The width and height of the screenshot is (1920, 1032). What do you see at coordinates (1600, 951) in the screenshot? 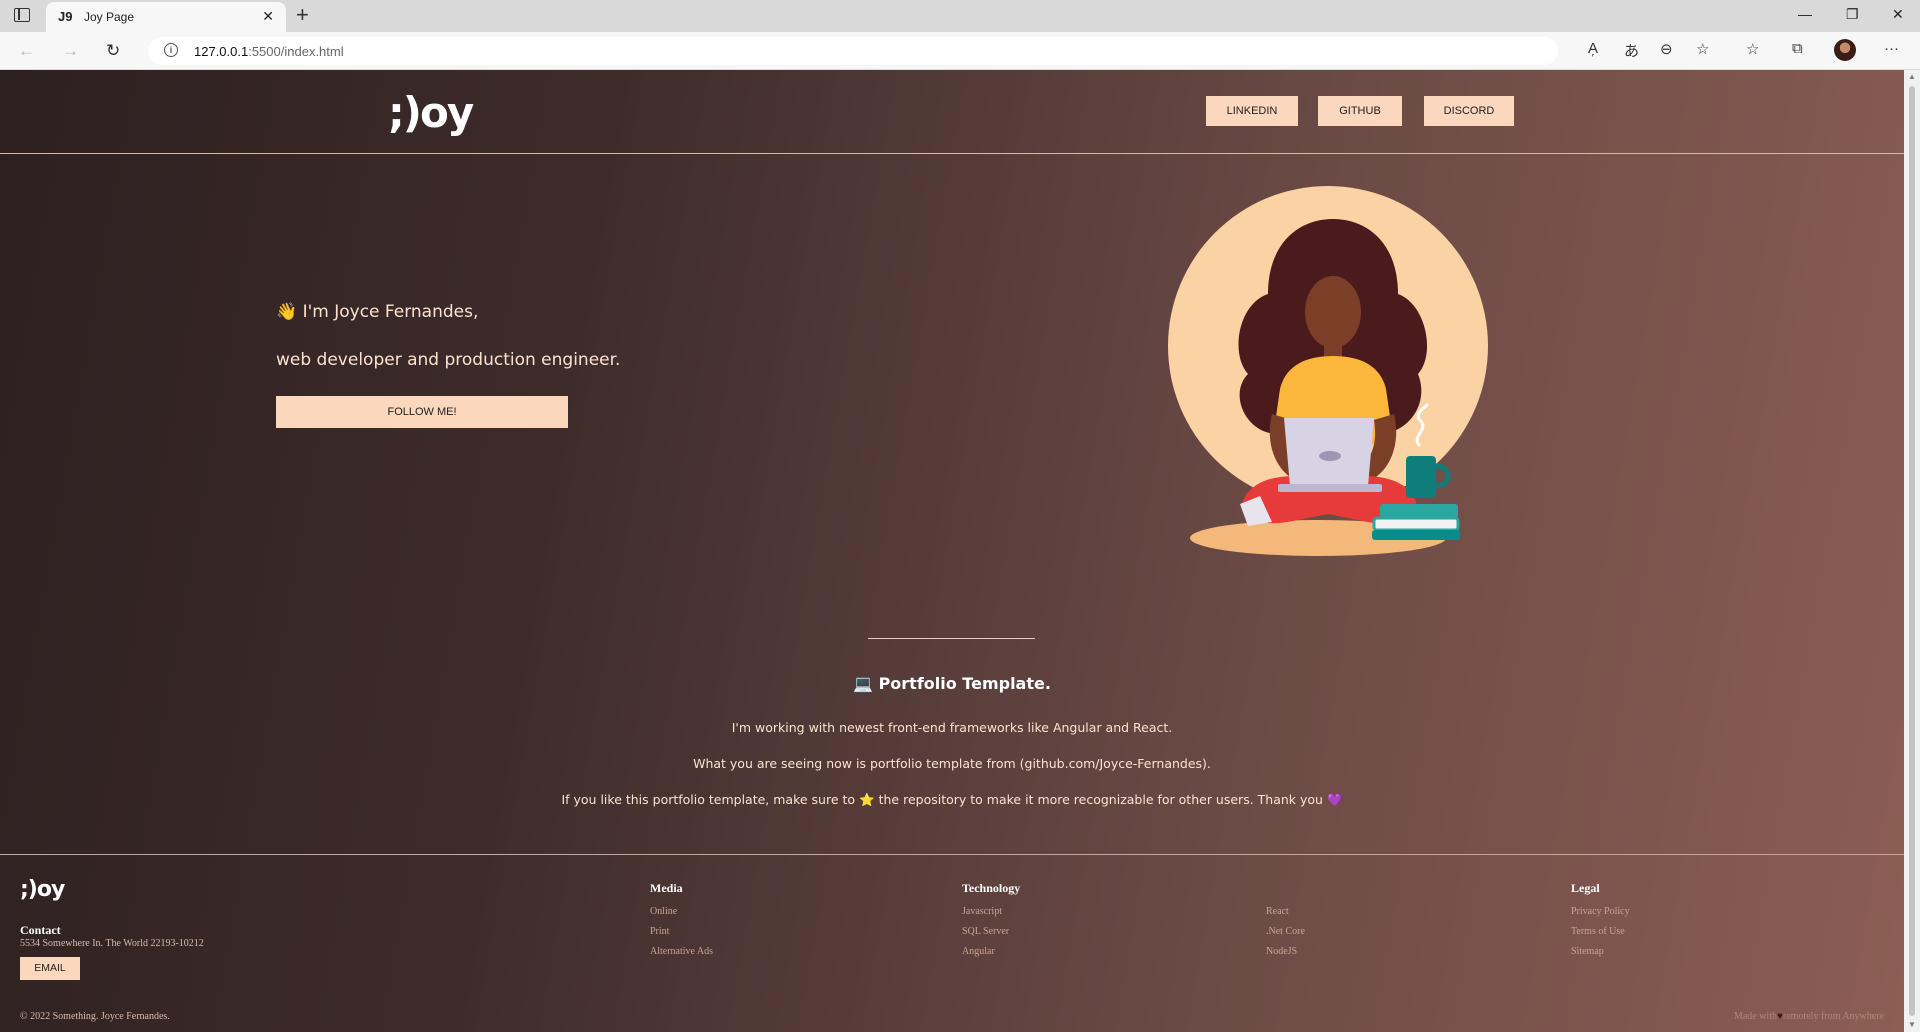
I see `footer-link: Sitemap` at bounding box center [1600, 951].